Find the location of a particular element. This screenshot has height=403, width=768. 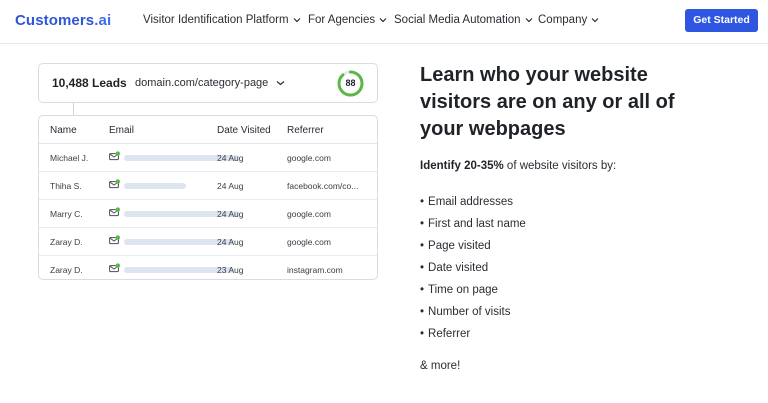

nav-item-social-media-automation: Social Media Automation is located at coordinates (463, 20).